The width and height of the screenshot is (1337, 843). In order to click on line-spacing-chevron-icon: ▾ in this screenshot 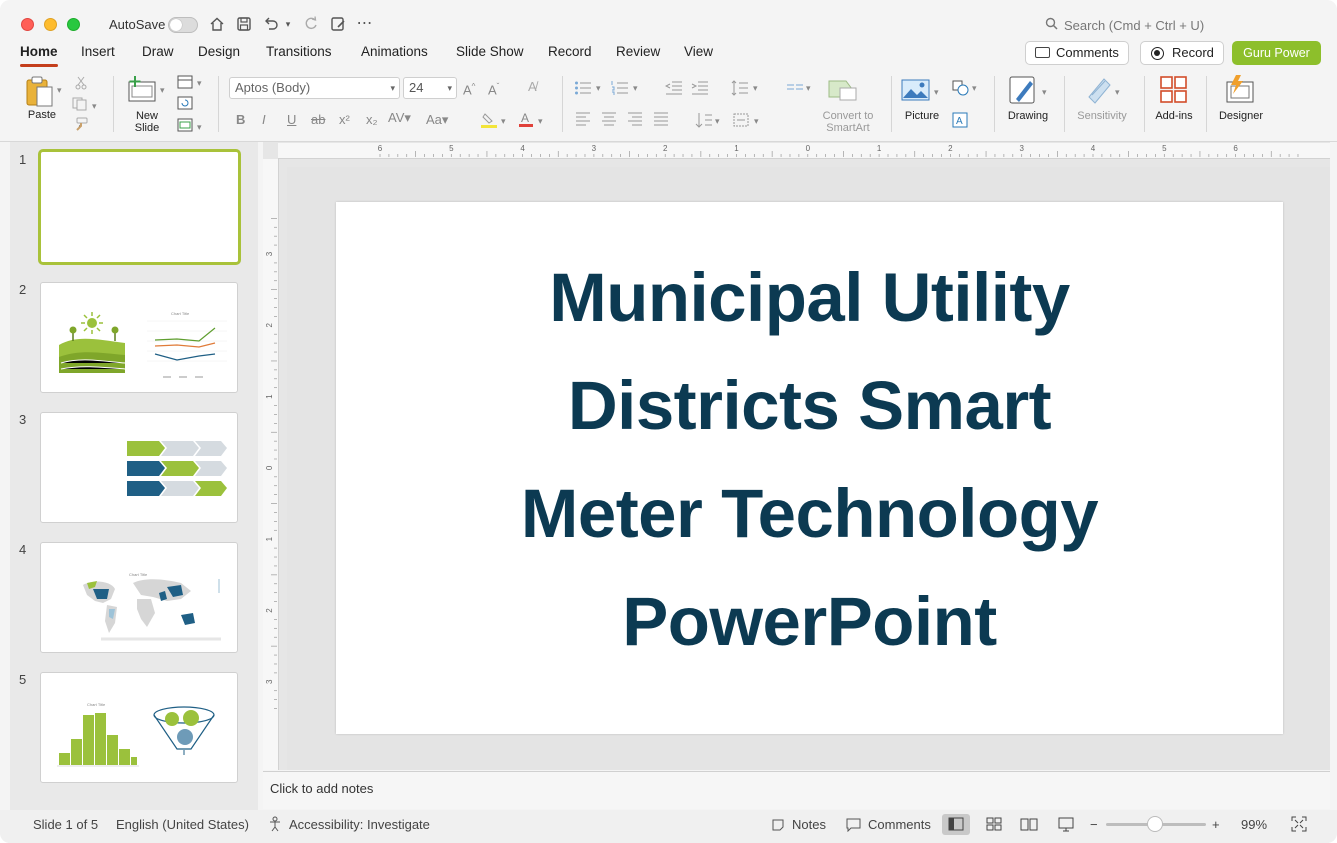, I will do `click(755, 88)`.